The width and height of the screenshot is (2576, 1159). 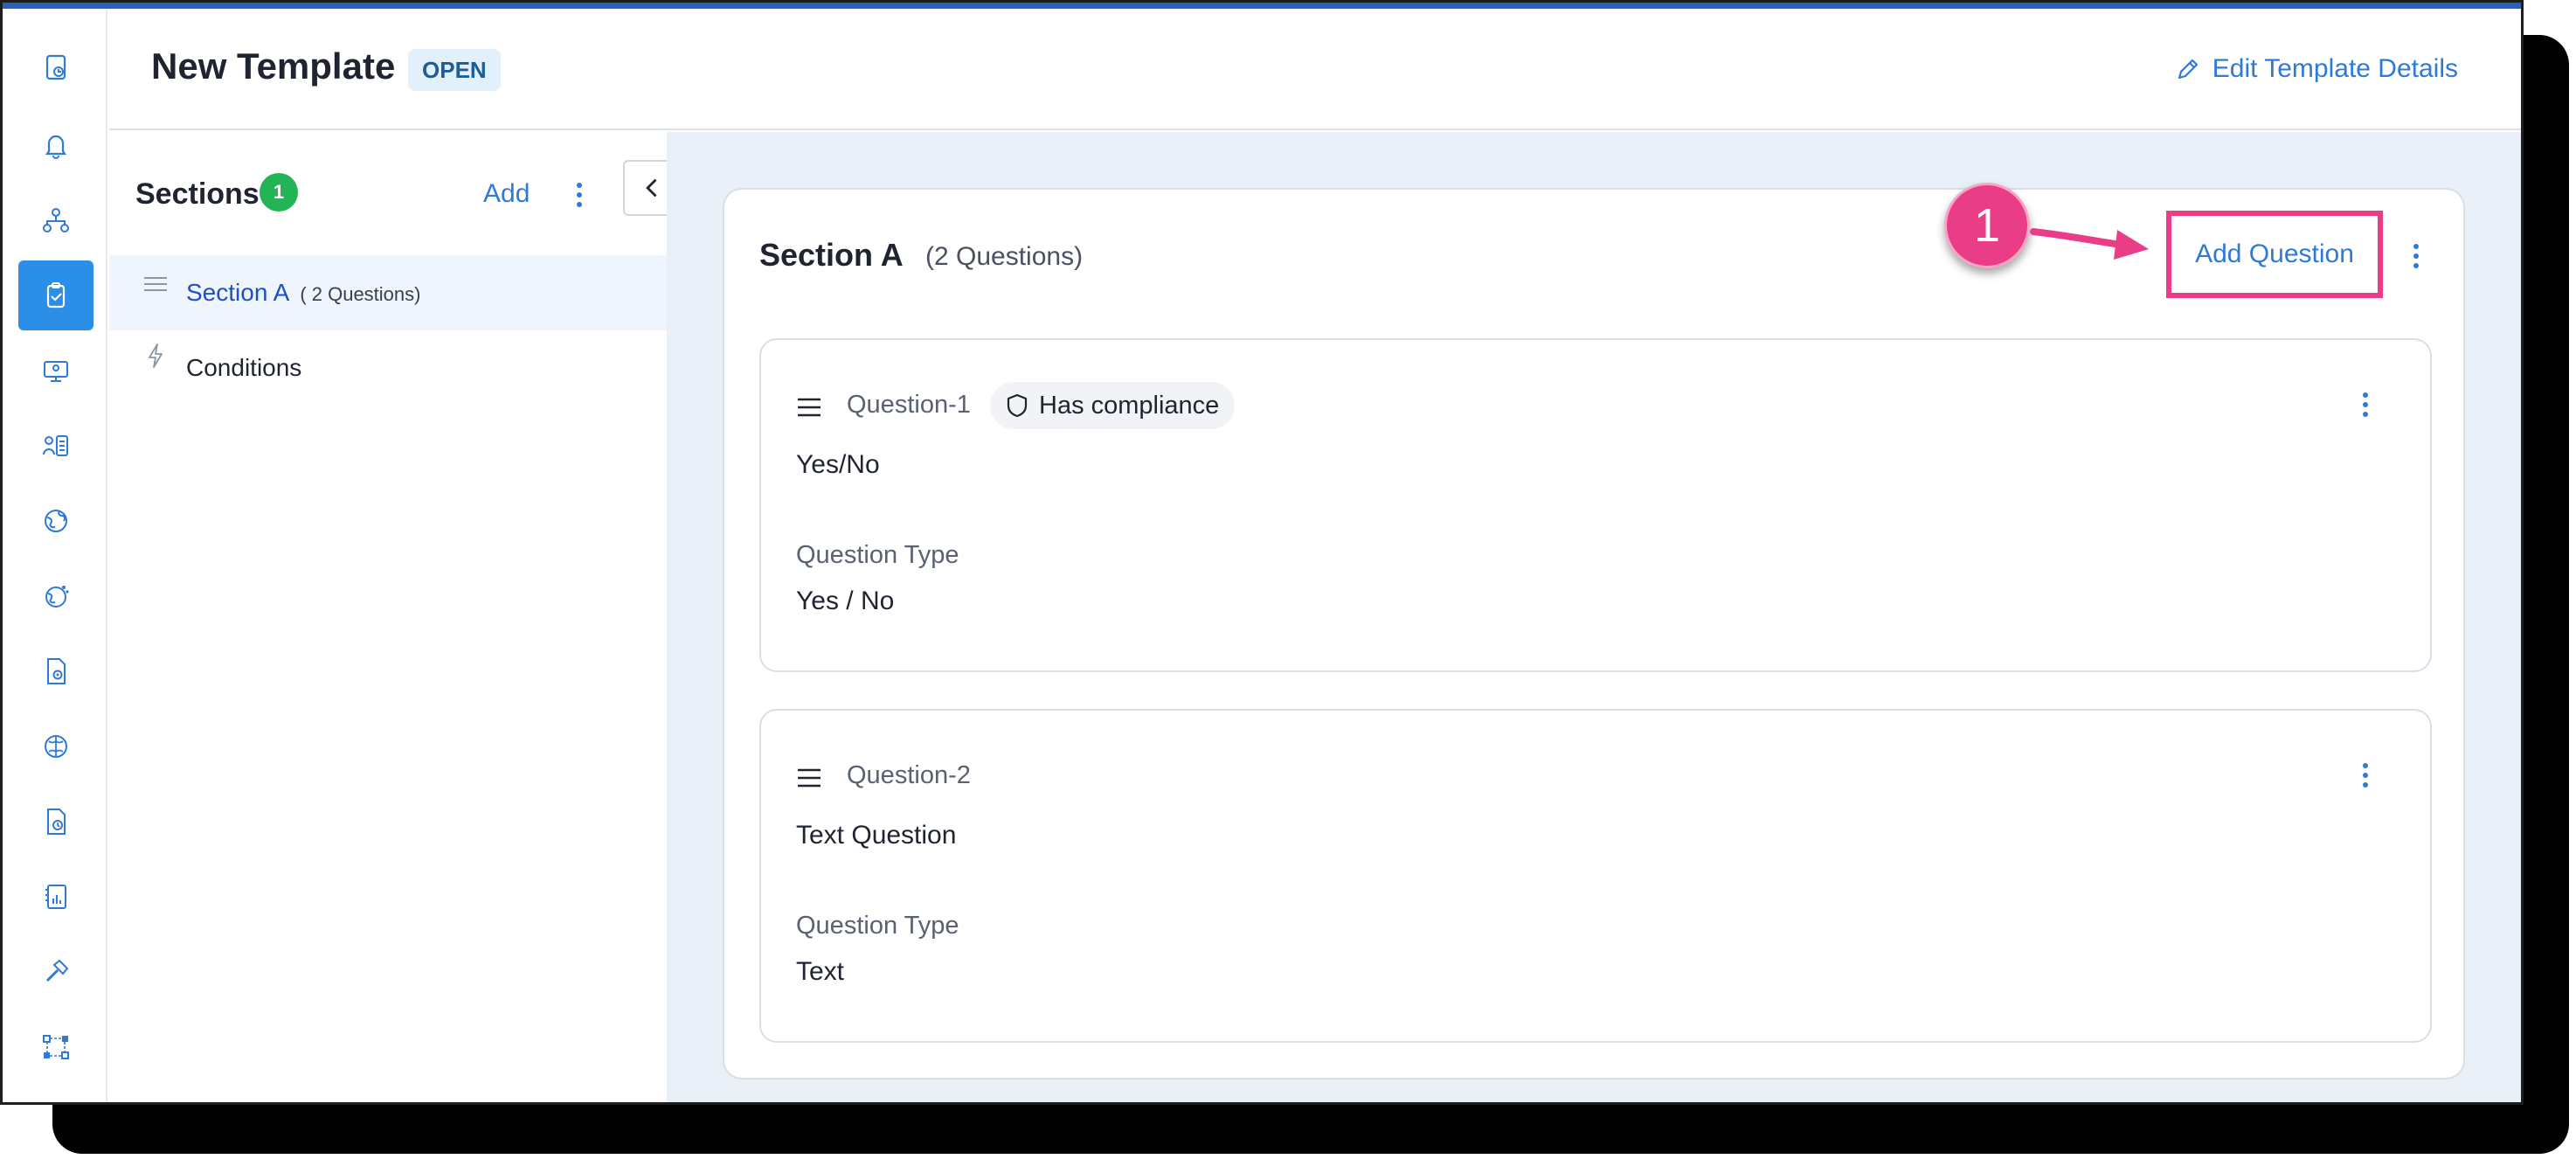 I want to click on section-item-label: Section A( 2 Questions), so click(x=303, y=292).